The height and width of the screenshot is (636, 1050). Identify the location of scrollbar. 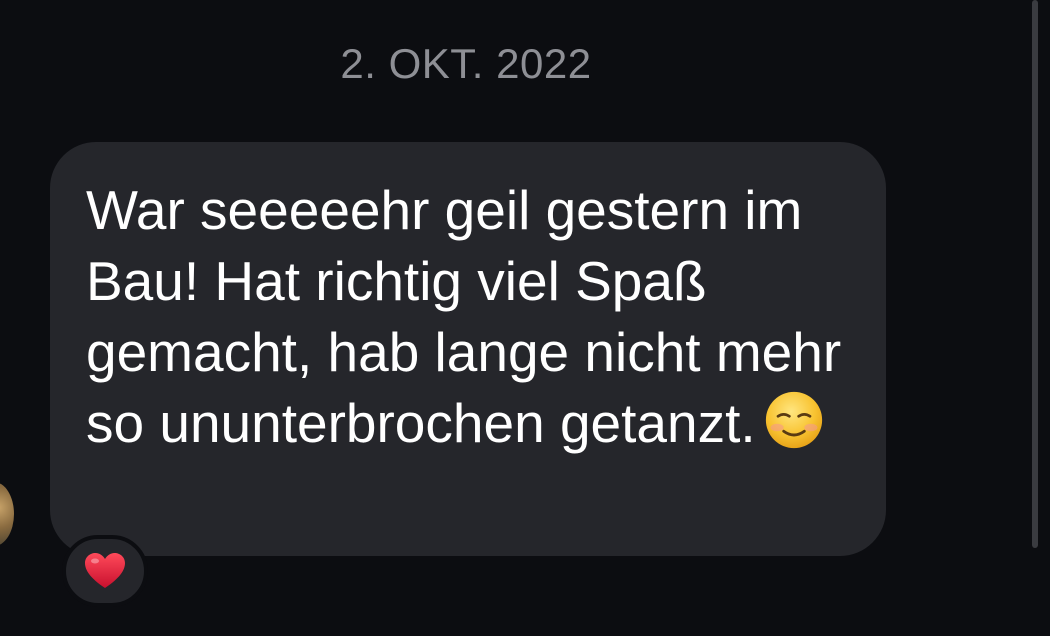
(1035, 274).